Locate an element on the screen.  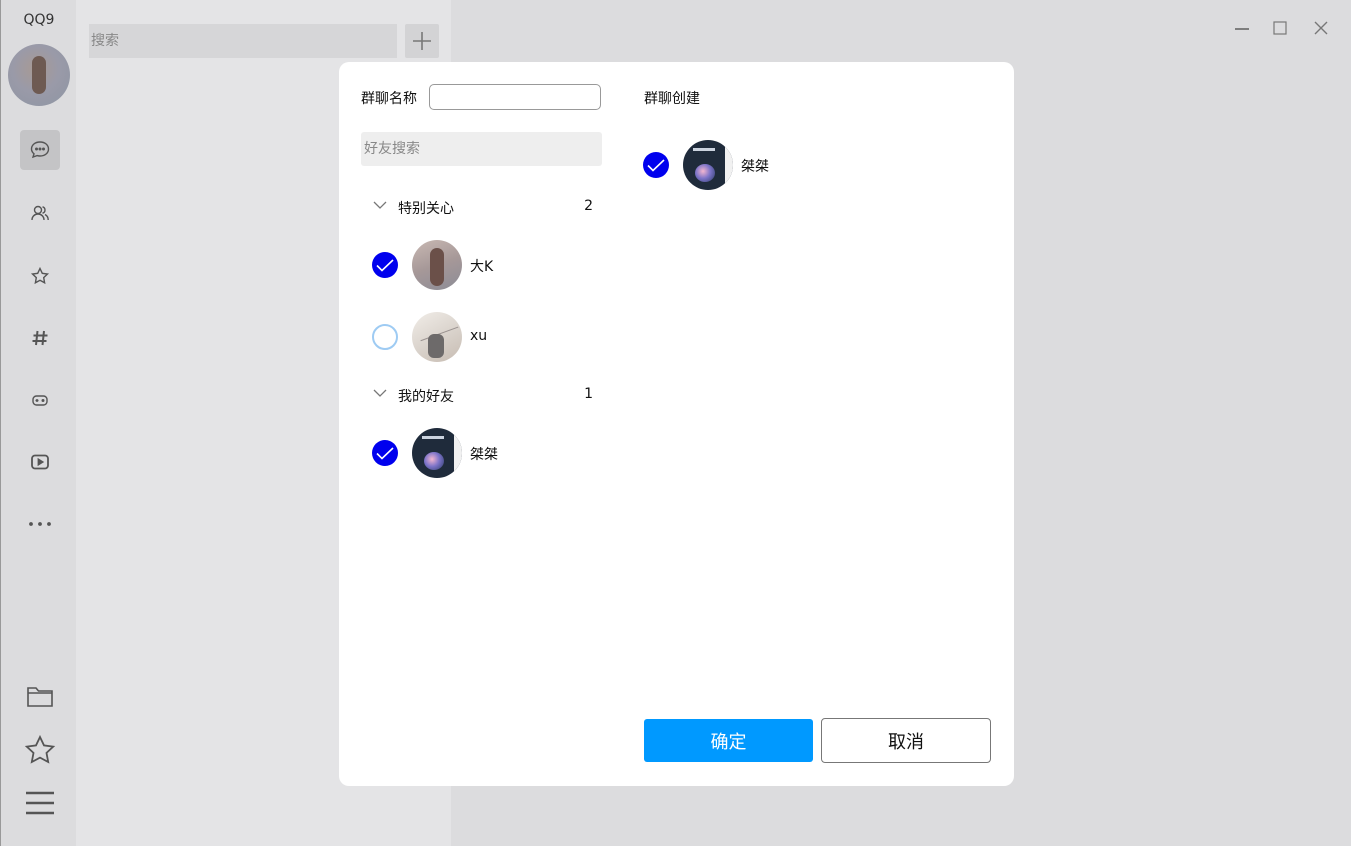
friend-row: 桀桀 is located at coordinates (487, 453).